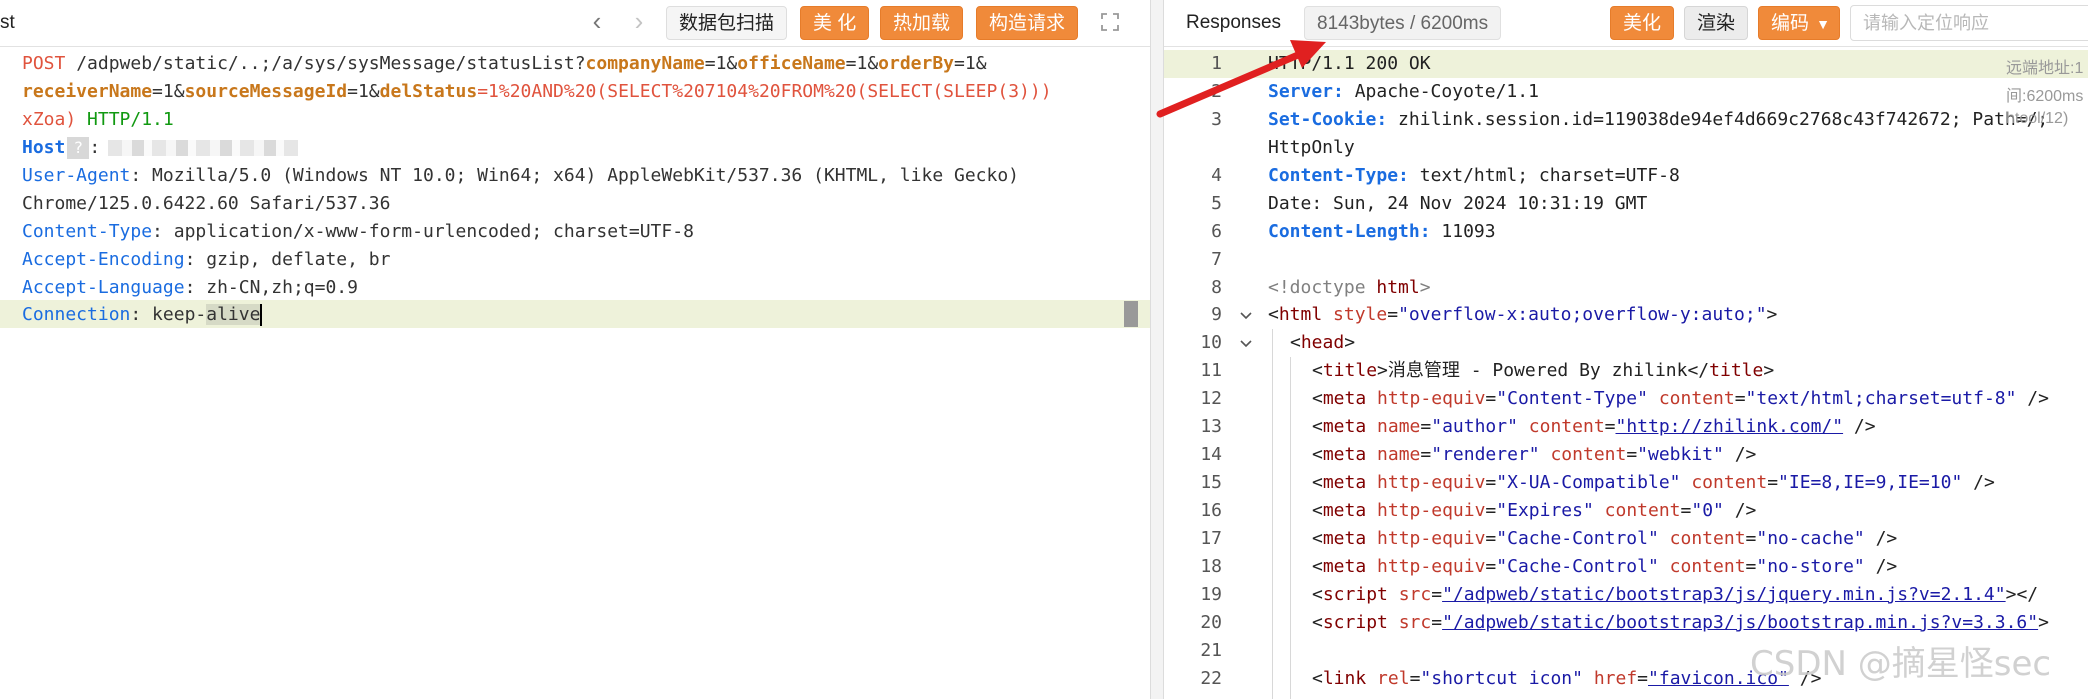  Describe the element at coordinates (1642, 23) in the screenshot. I see `beautify-response-button: 美化` at that location.